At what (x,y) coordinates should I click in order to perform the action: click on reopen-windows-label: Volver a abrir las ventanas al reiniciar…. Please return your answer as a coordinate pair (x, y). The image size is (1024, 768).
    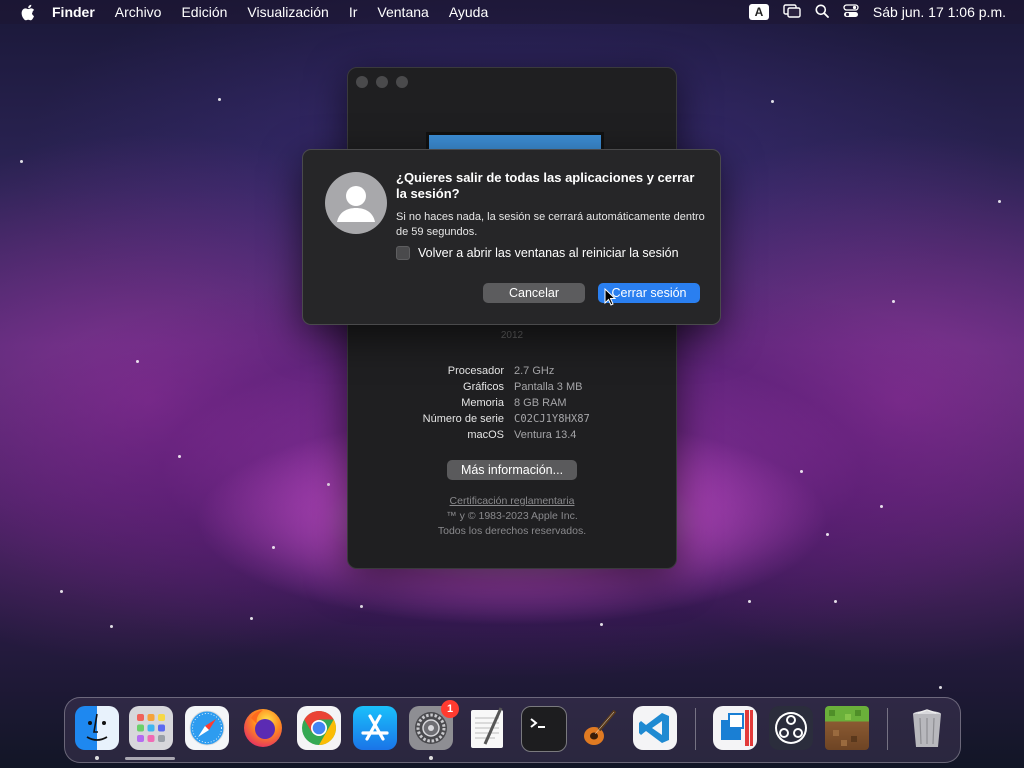
    Looking at the image, I should click on (548, 253).